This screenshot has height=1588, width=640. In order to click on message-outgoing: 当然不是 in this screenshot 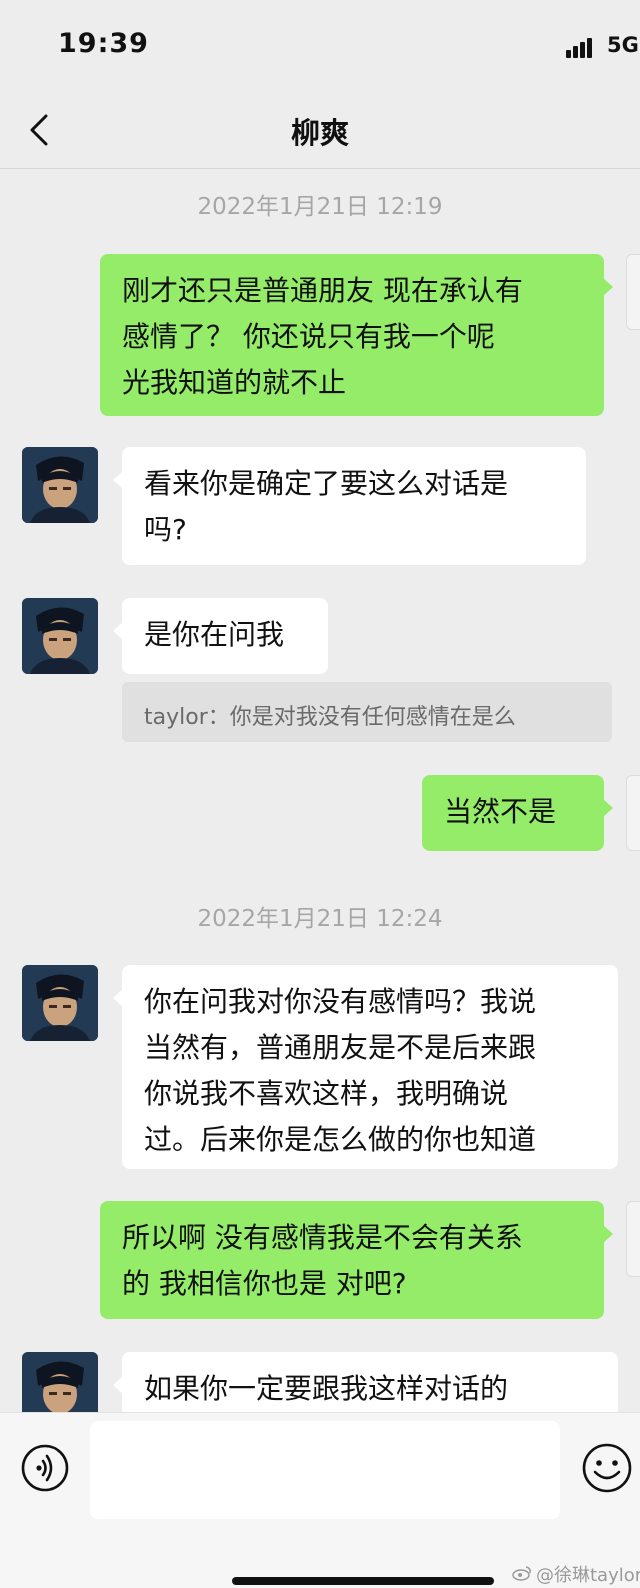, I will do `click(517, 813)`.